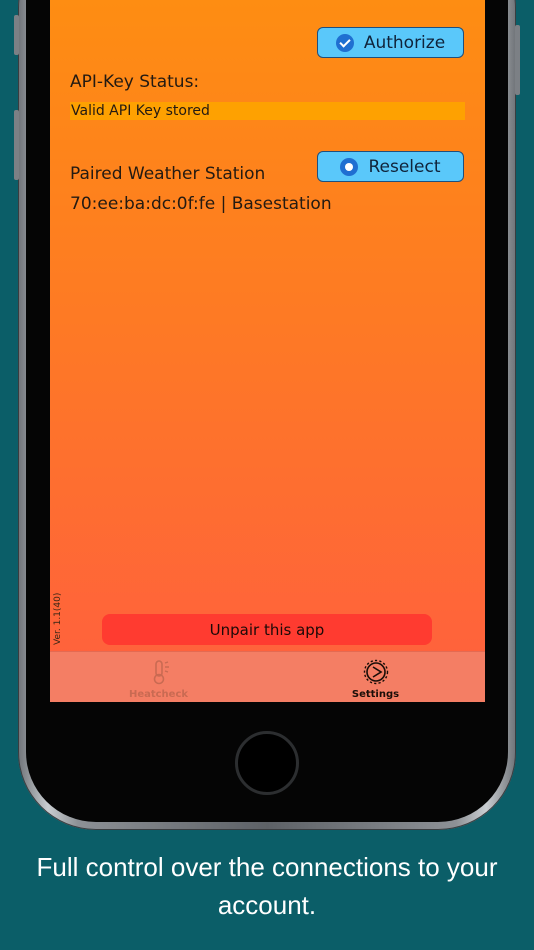 This screenshot has width=534, height=950. What do you see at coordinates (201, 204) in the screenshot?
I see `station-value: 70:ee:ba:dc:0f:fe | Basestation` at bounding box center [201, 204].